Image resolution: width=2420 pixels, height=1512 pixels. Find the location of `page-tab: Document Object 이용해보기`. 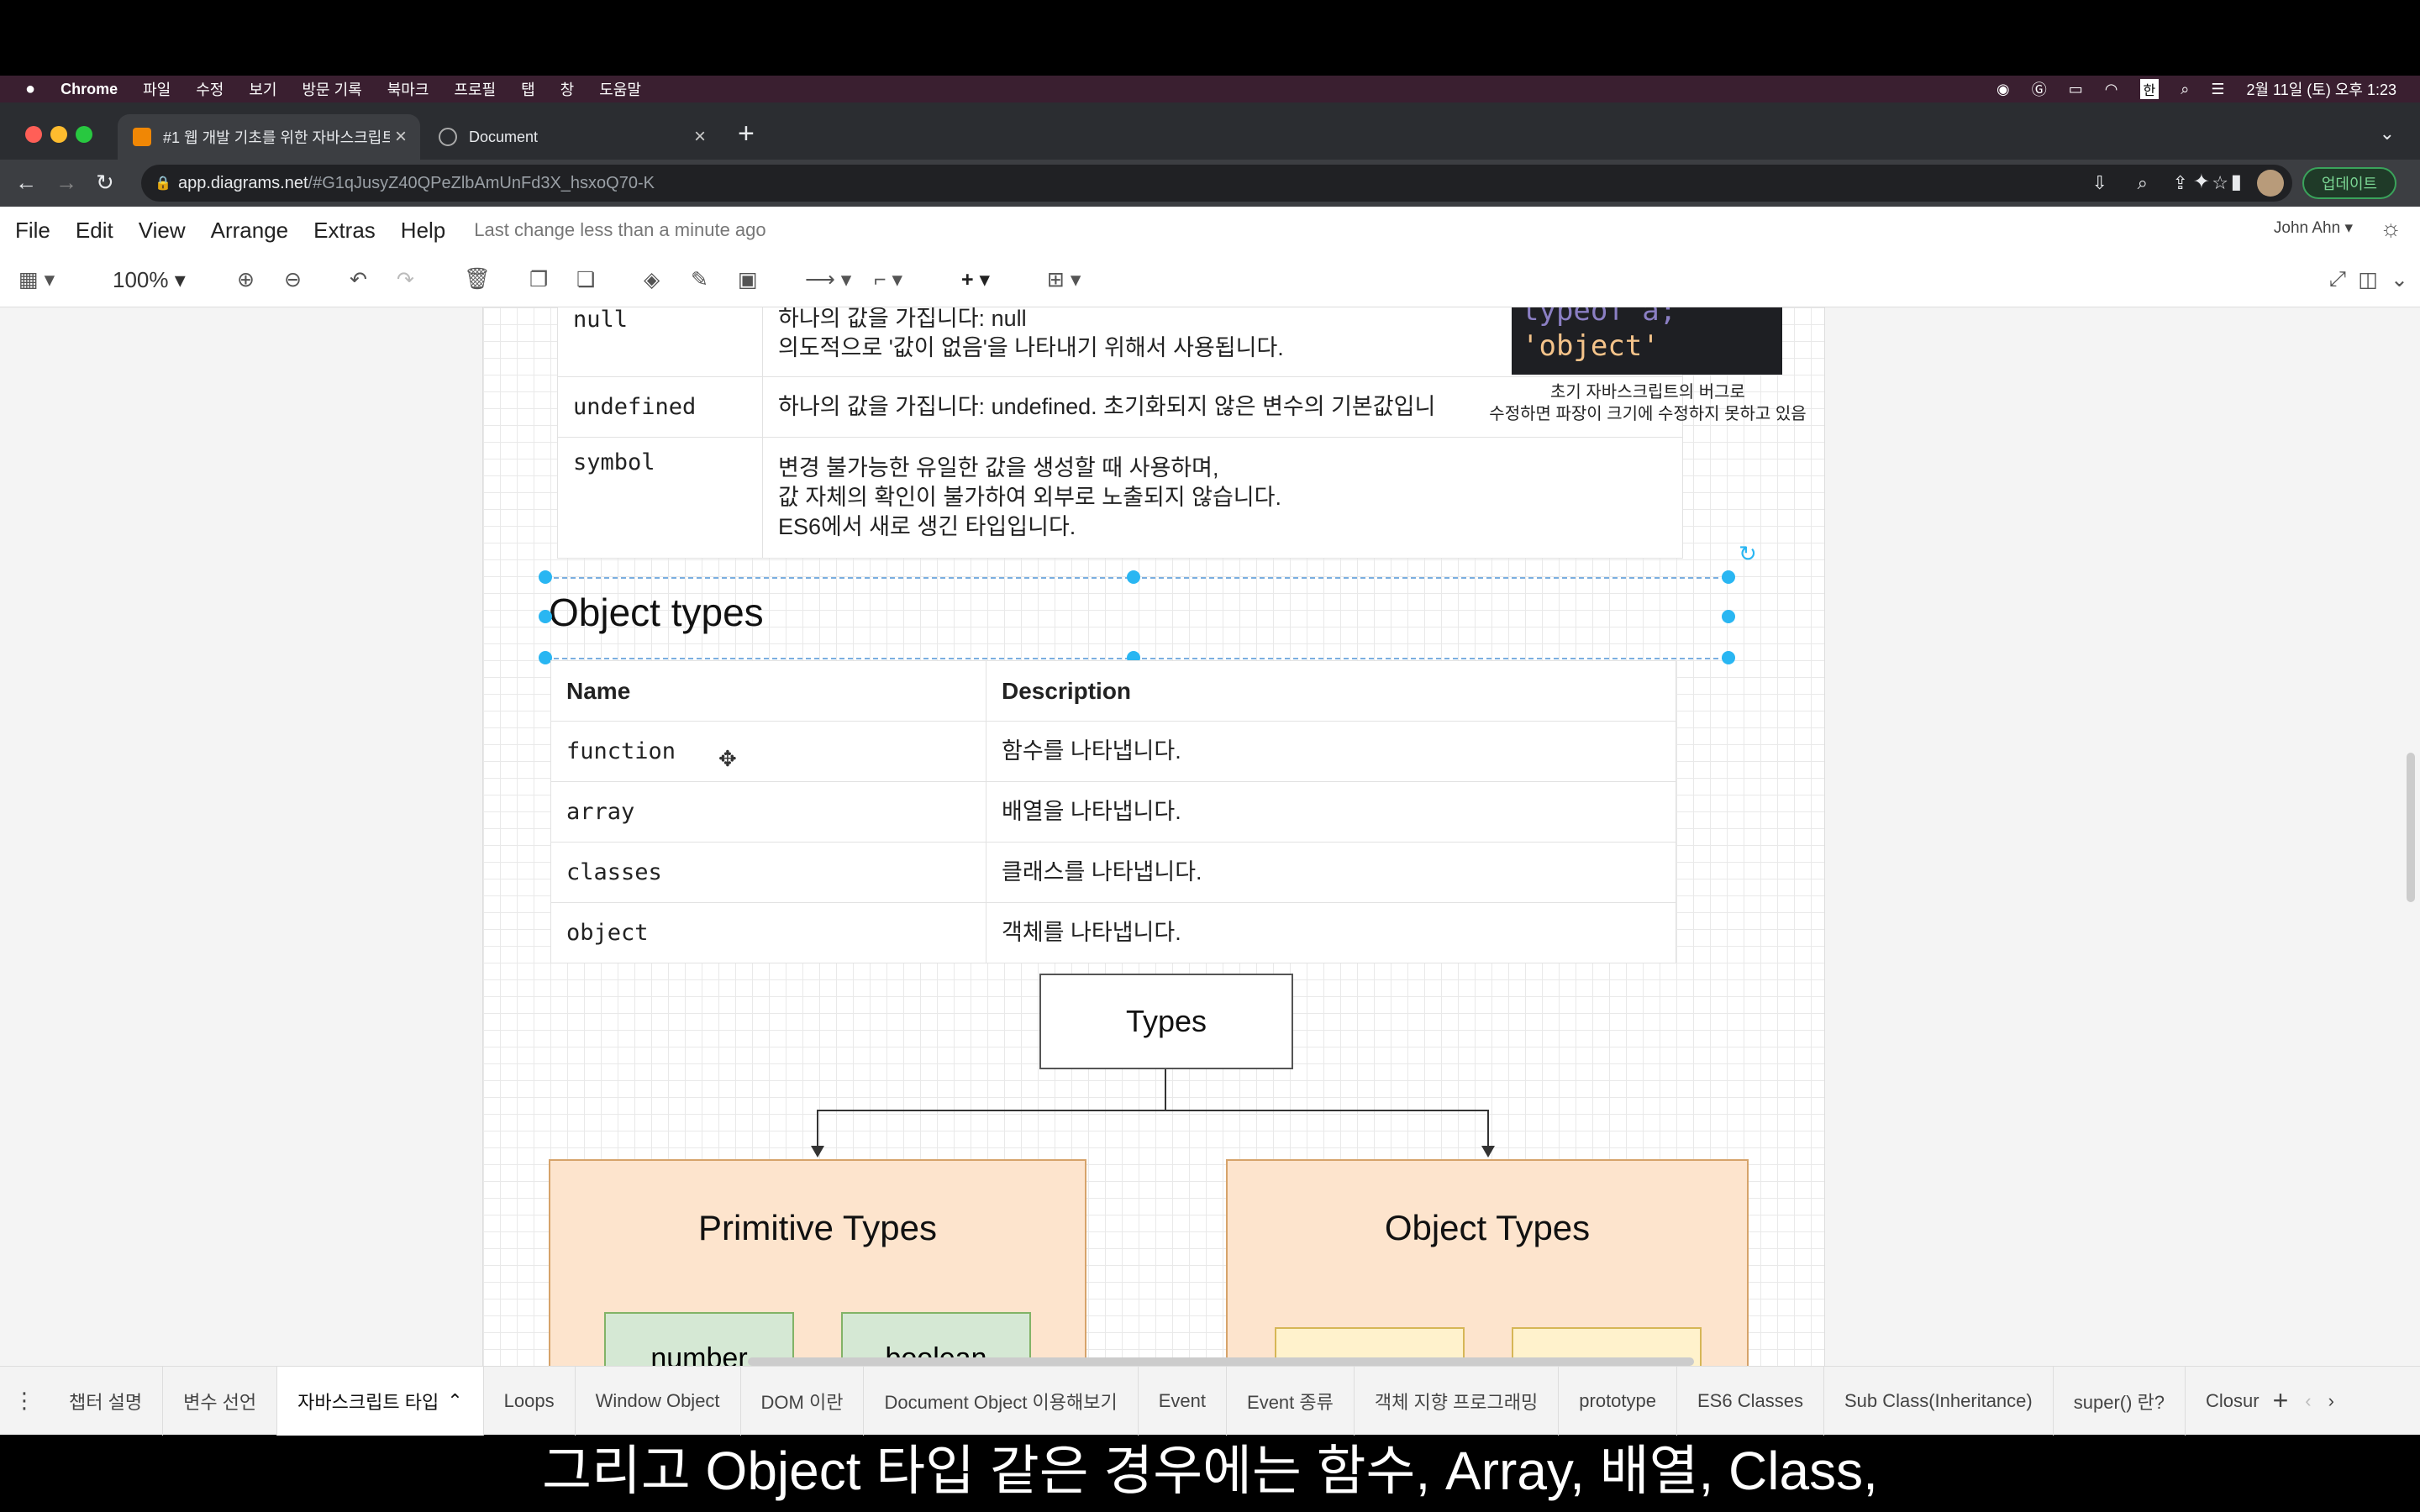

page-tab: Document Object 이용해보기 is located at coordinates (1001, 1401).